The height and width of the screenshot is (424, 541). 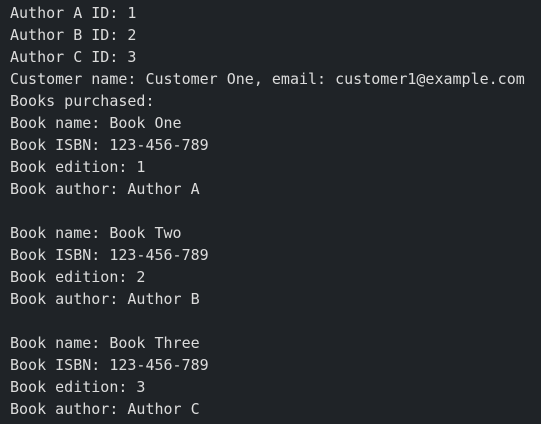 I want to click on output-line-book-name: Book name: Book Three, so click(x=105, y=343).